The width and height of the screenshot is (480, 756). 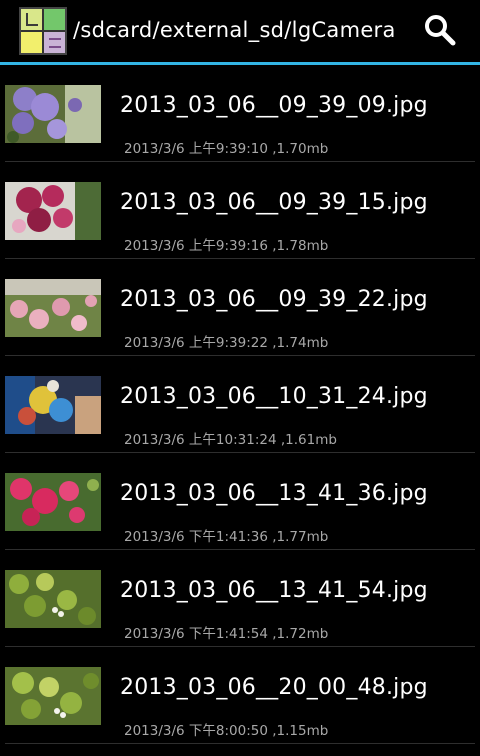 What do you see at coordinates (226, 343) in the screenshot?
I see `file-meta: 2013/3/6 上午9:39:22 ,1.74mb` at bounding box center [226, 343].